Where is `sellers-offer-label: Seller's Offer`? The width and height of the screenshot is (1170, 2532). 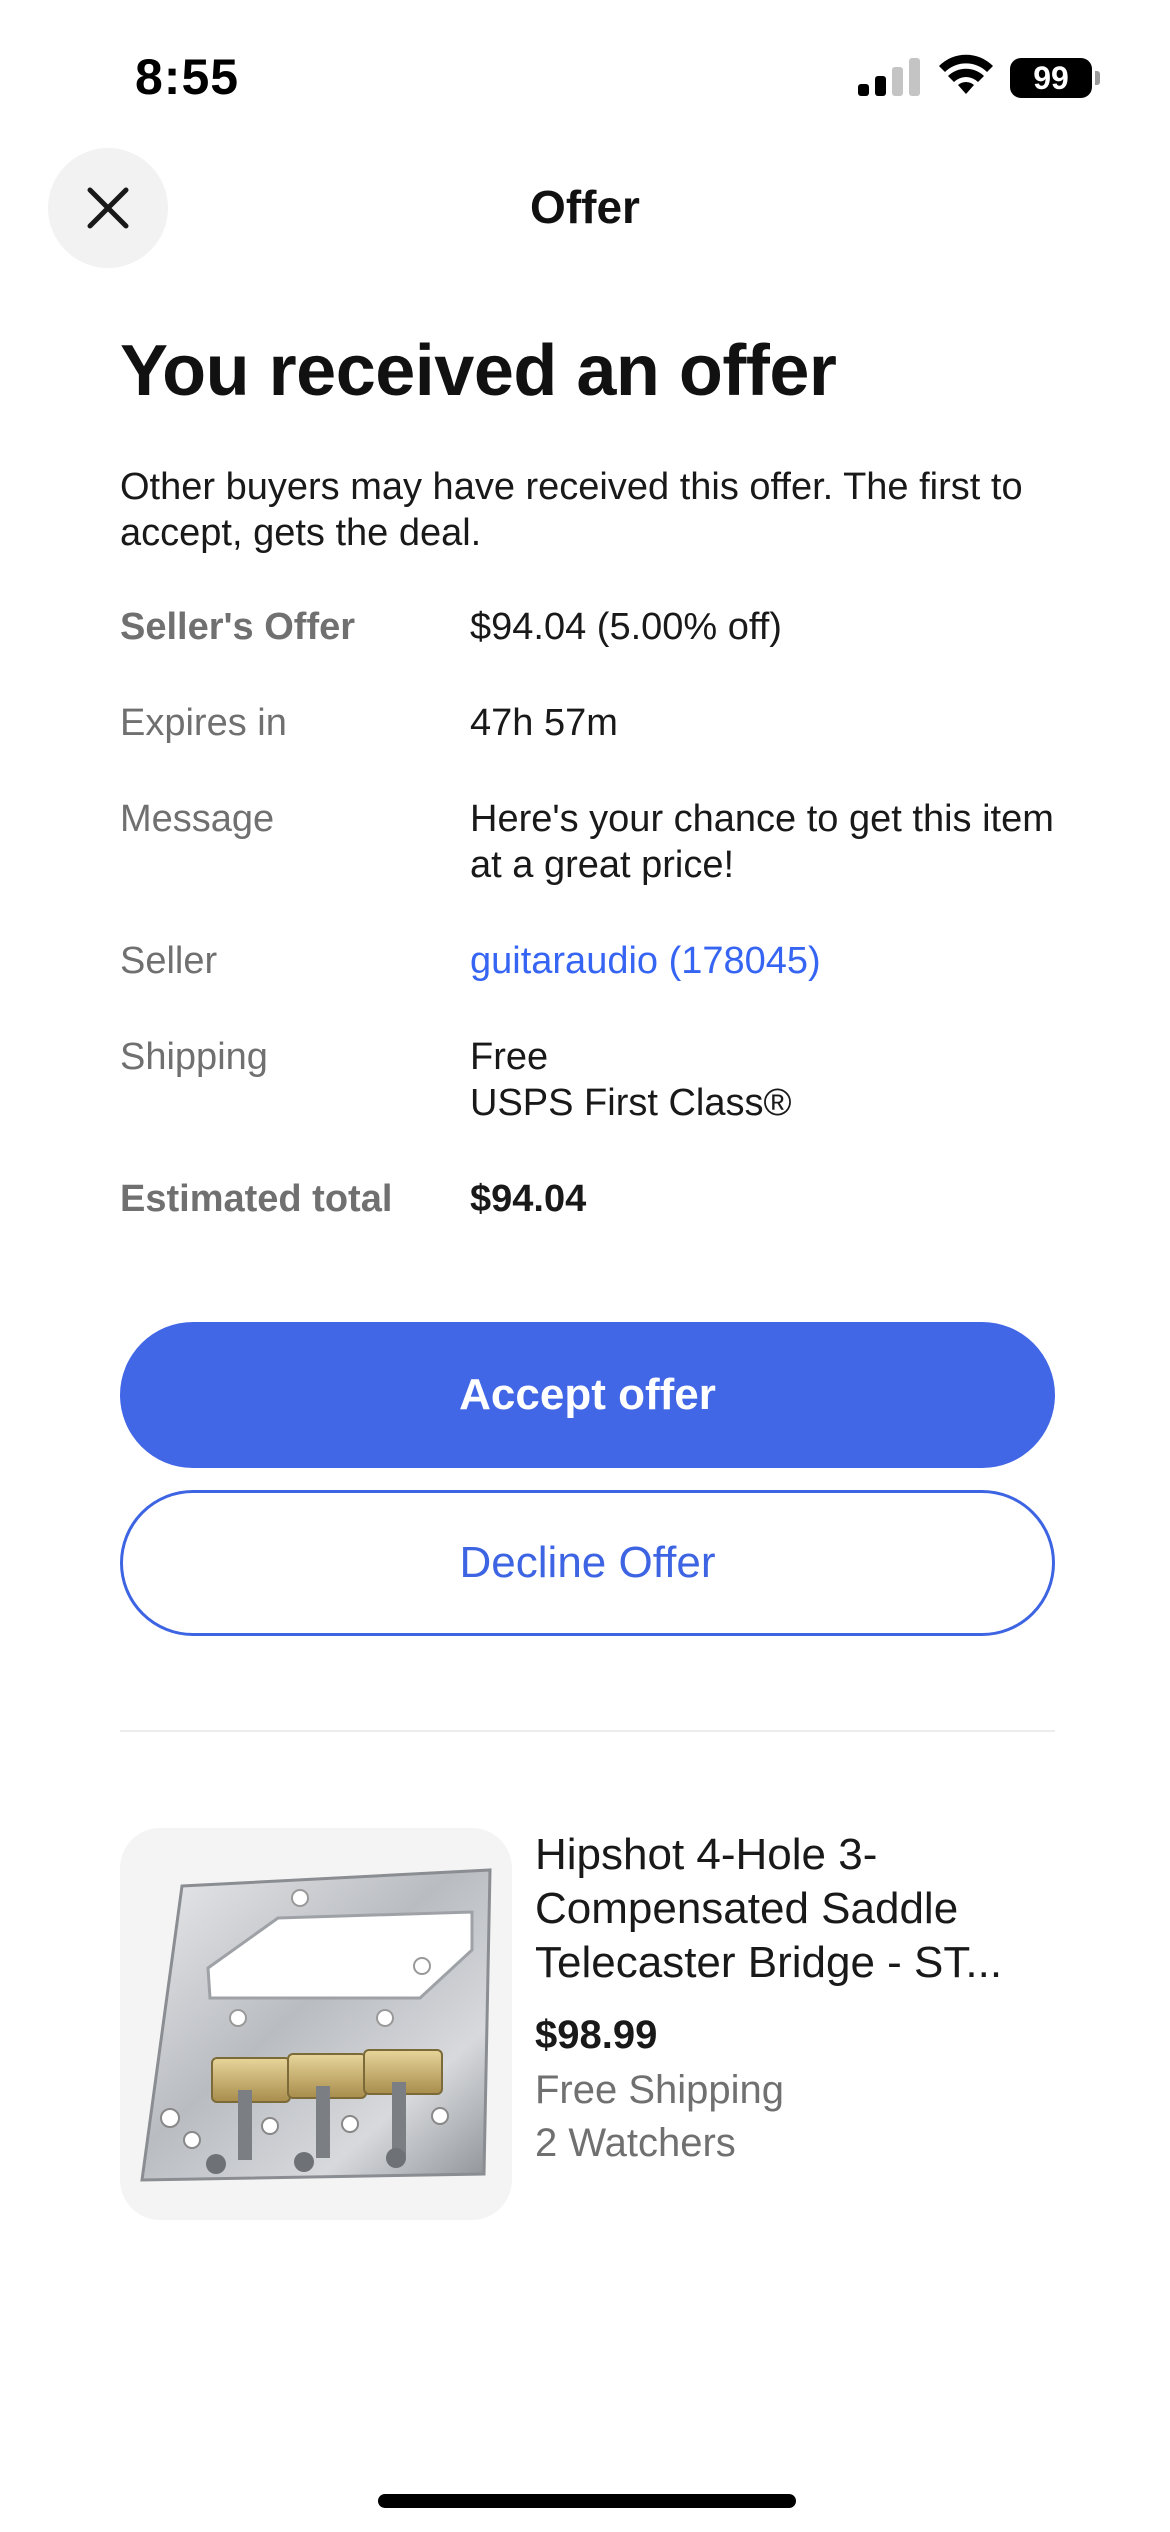 sellers-offer-label: Seller's Offer is located at coordinates (238, 627).